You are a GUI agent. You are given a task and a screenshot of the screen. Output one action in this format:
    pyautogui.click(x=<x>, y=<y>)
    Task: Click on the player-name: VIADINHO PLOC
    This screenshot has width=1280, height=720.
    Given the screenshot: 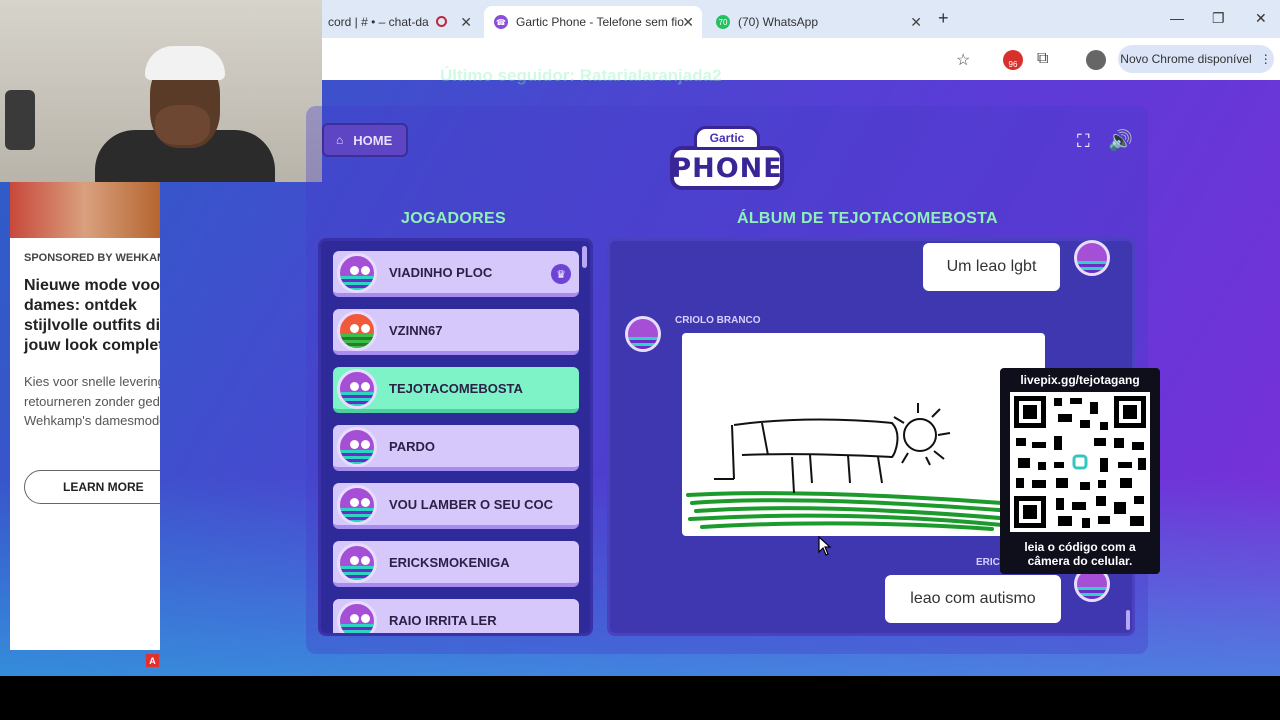 What is the action you would take?
    pyautogui.click(x=441, y=272)
    